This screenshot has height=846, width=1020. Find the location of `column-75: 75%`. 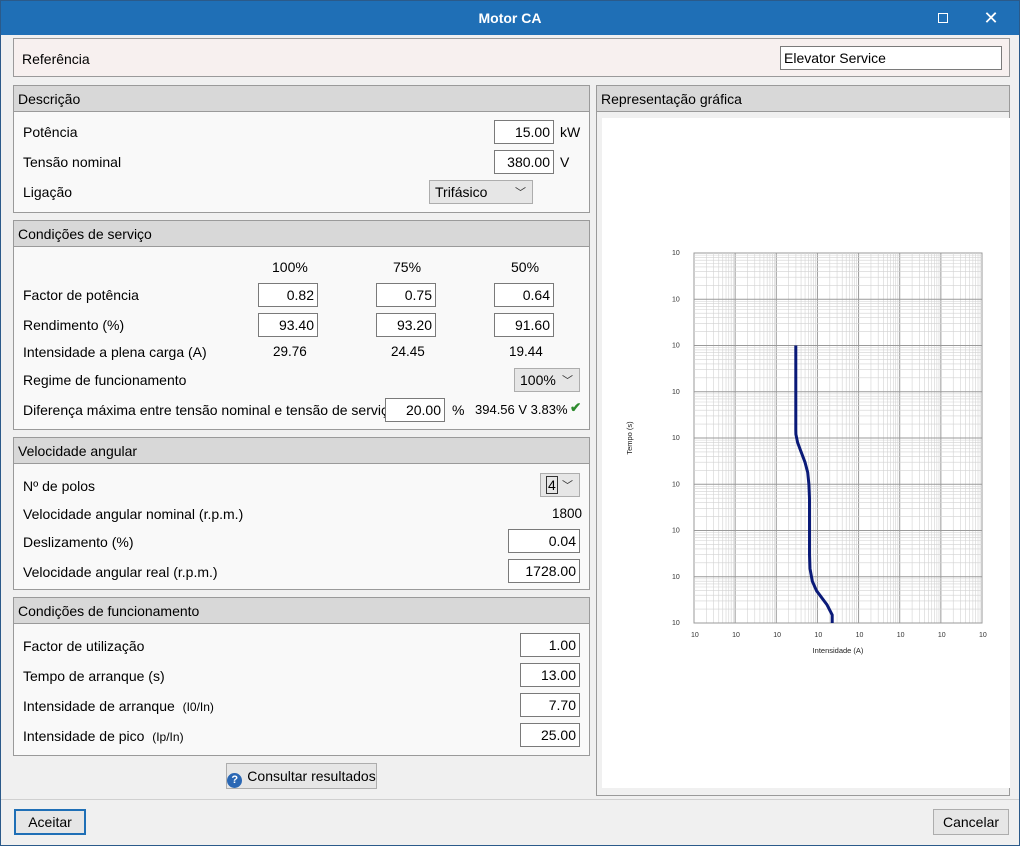

column-75: 75% is located at coordinates (407, 267).